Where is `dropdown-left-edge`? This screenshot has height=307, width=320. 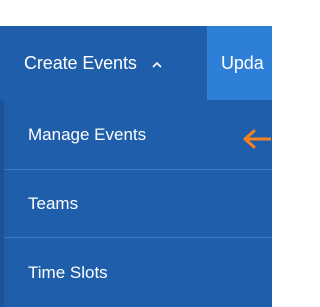 dropdown-left-edge is located at coordinates (2, 203).